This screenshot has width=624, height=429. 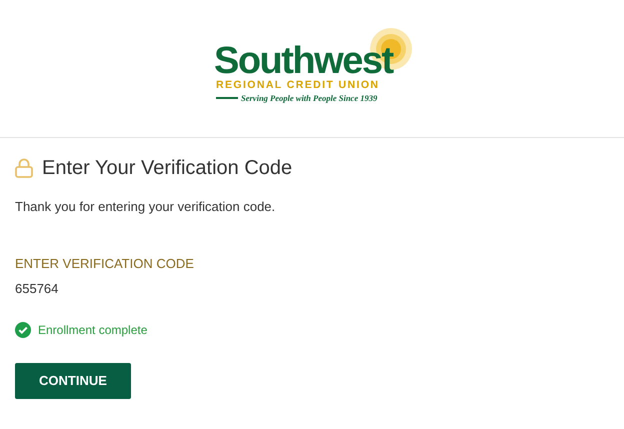 I want to click on continue-button: CONTINUE, so click(x=73, y=380).